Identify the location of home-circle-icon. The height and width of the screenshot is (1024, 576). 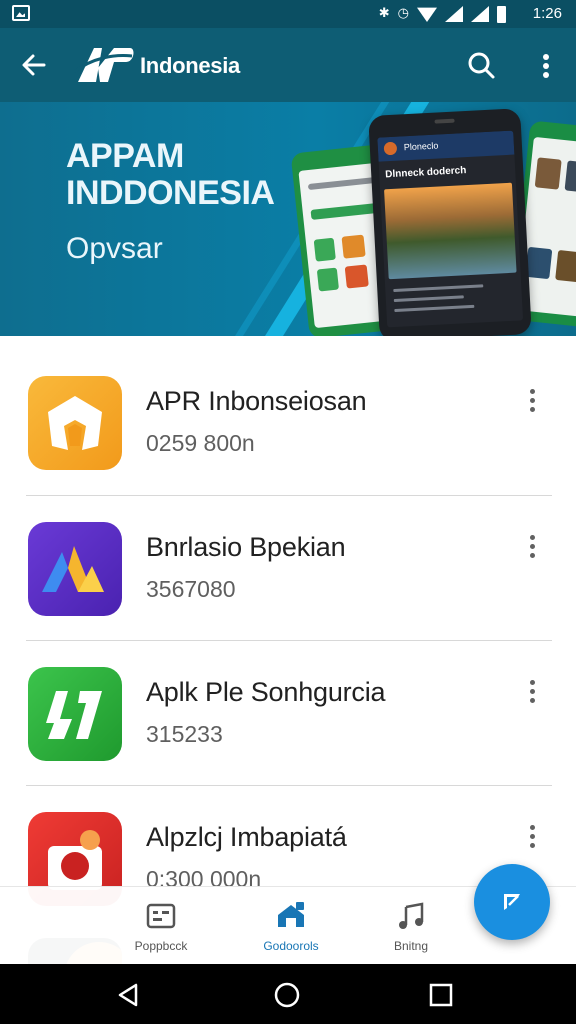
(287, 995).